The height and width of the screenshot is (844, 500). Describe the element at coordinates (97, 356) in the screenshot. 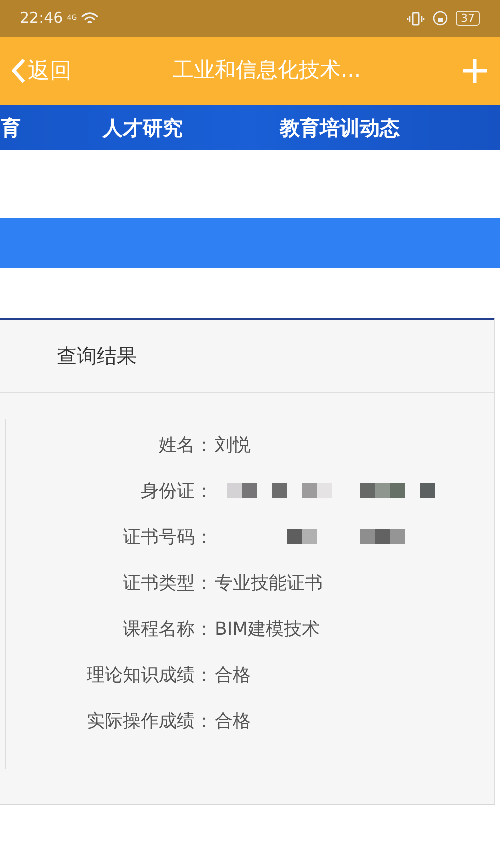

I see `result-title: 查询结果` at that location.